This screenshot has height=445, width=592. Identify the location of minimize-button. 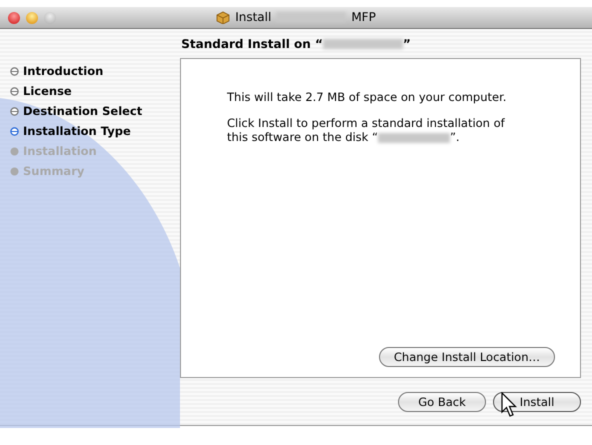
(32, 18).